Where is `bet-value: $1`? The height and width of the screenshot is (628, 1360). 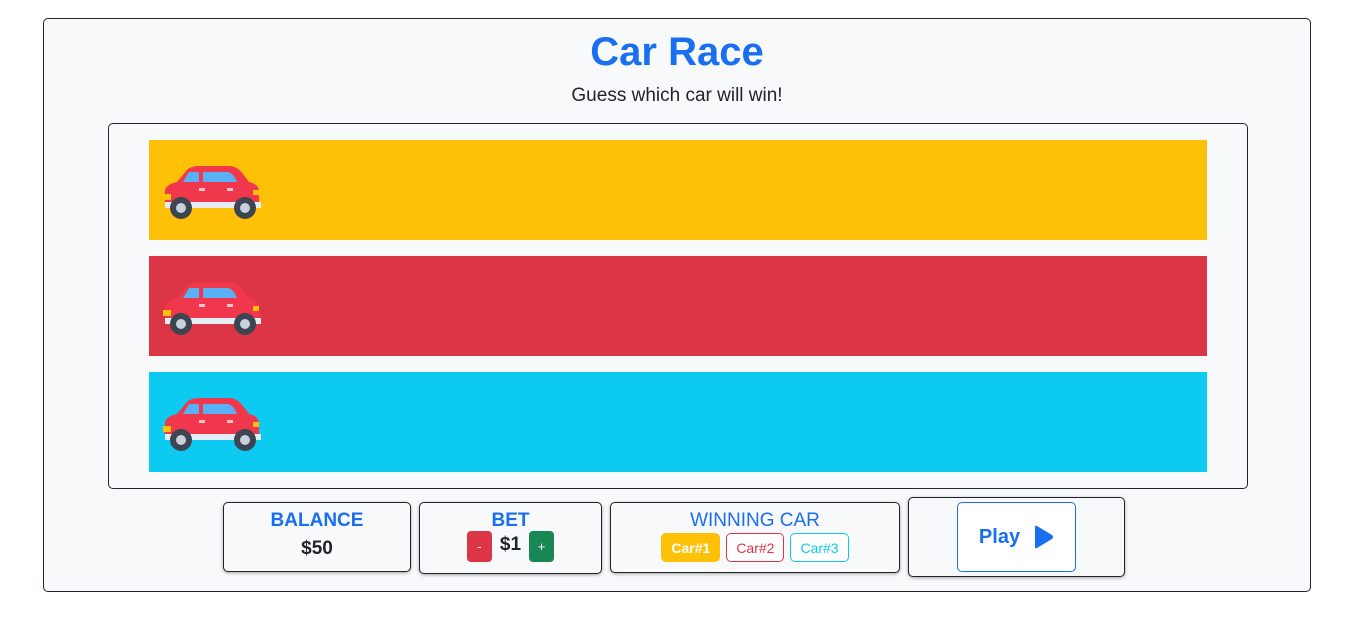 bet-value: $1 is located at coordinates (510, 544).